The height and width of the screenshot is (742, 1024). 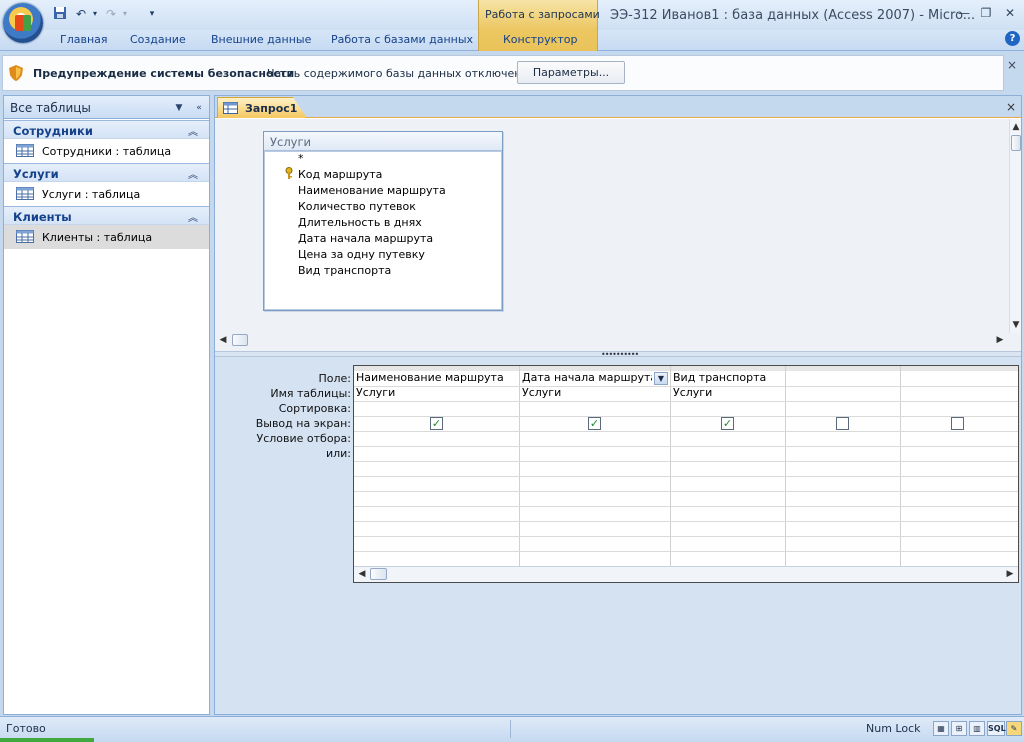 What do you see at coordinates (36, 174) in the screenshot?
I see `nav-group-label: Услуги` at bounding box center [36, 174].